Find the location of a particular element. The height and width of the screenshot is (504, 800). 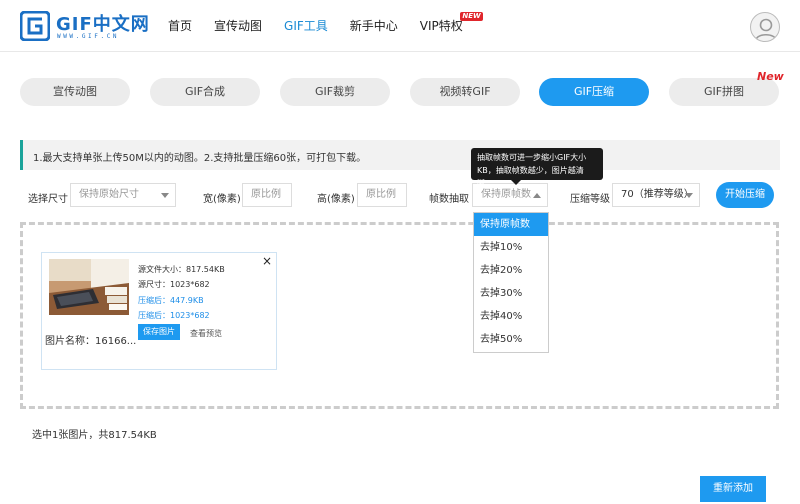

width-placeholder: 原比例 is located at coordinates (266, 194).